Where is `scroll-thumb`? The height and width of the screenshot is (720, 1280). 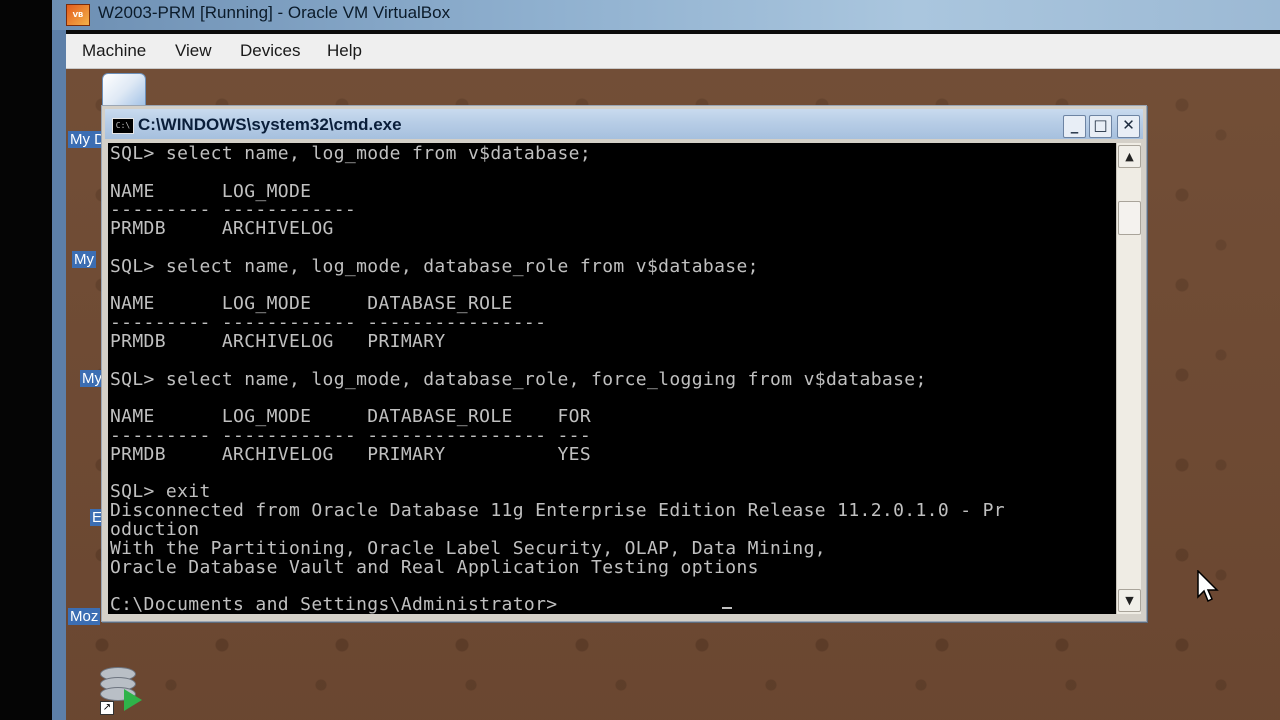 scroll-thumb is located at coordinates (1129, 218).